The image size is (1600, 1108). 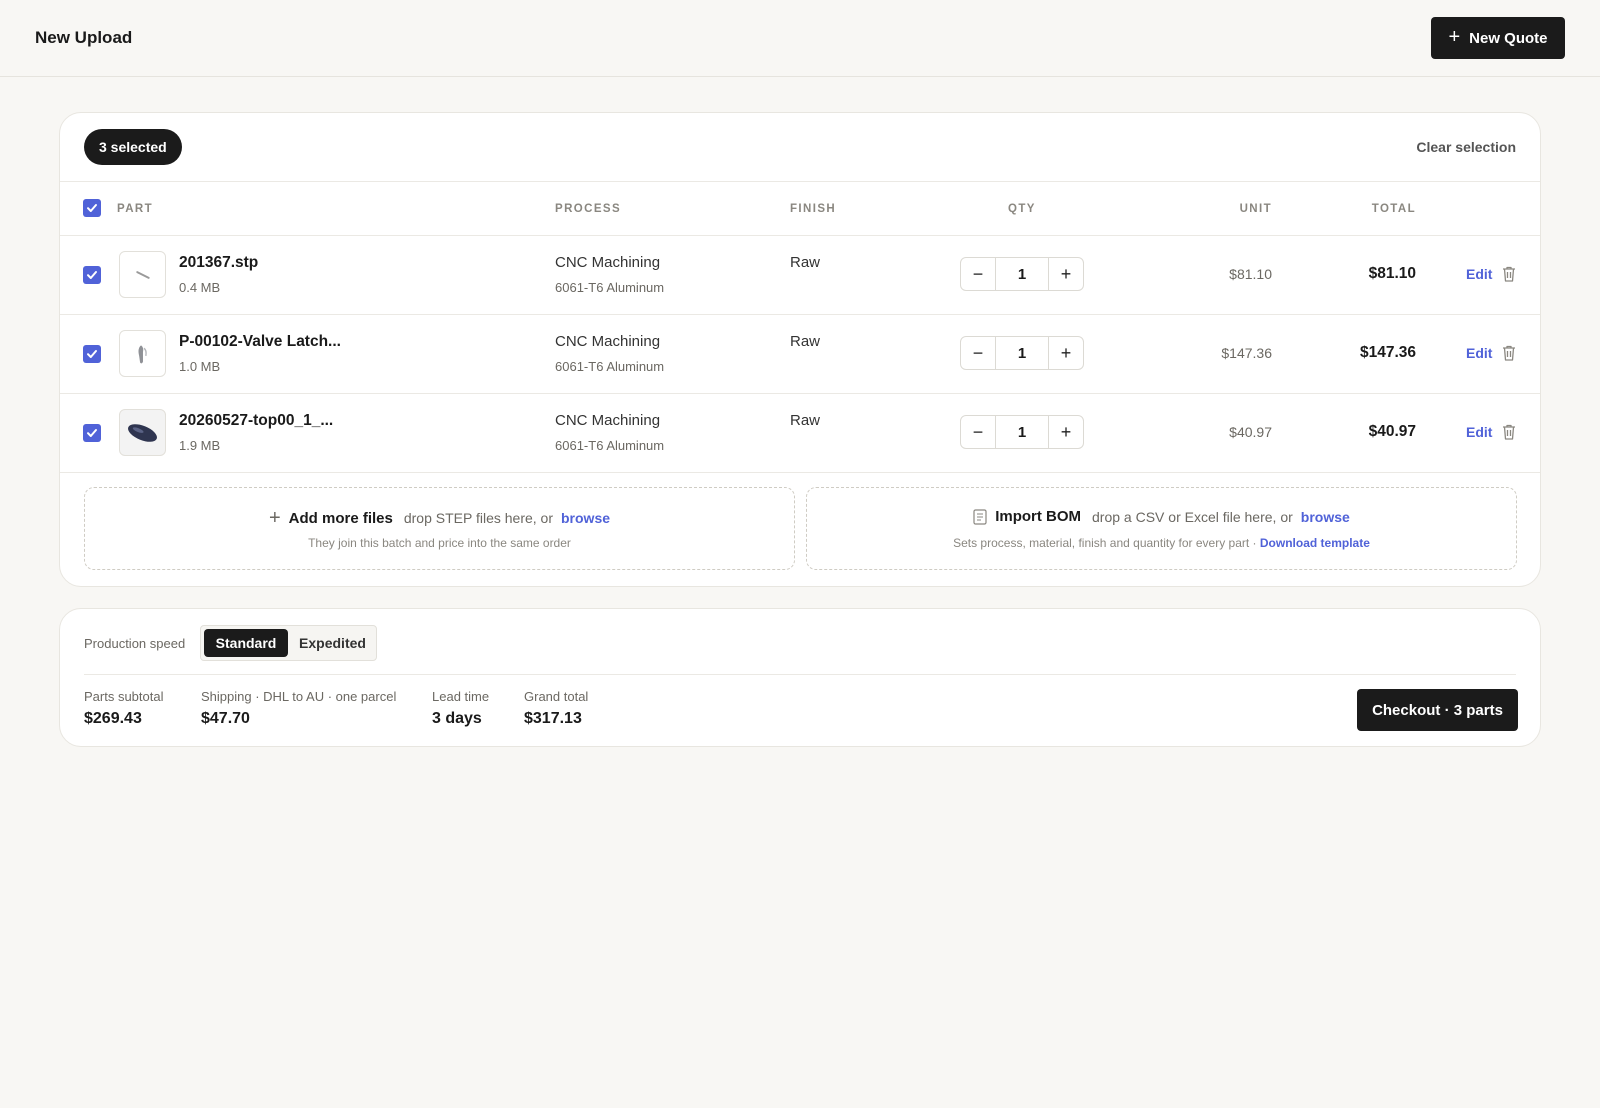 I want to click on speed-option-expedited: Expedited, so click(x=332, y=643).